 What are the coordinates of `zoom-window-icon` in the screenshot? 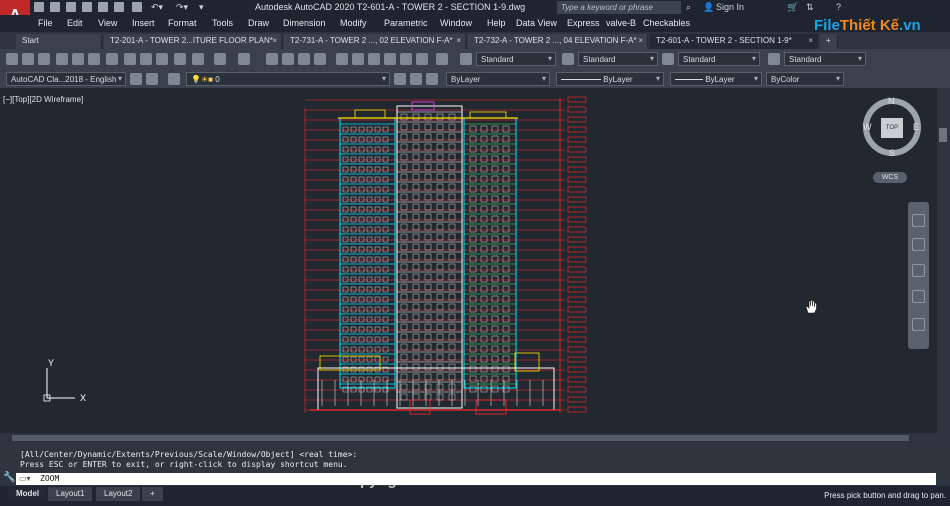 It's located at (304, 59).